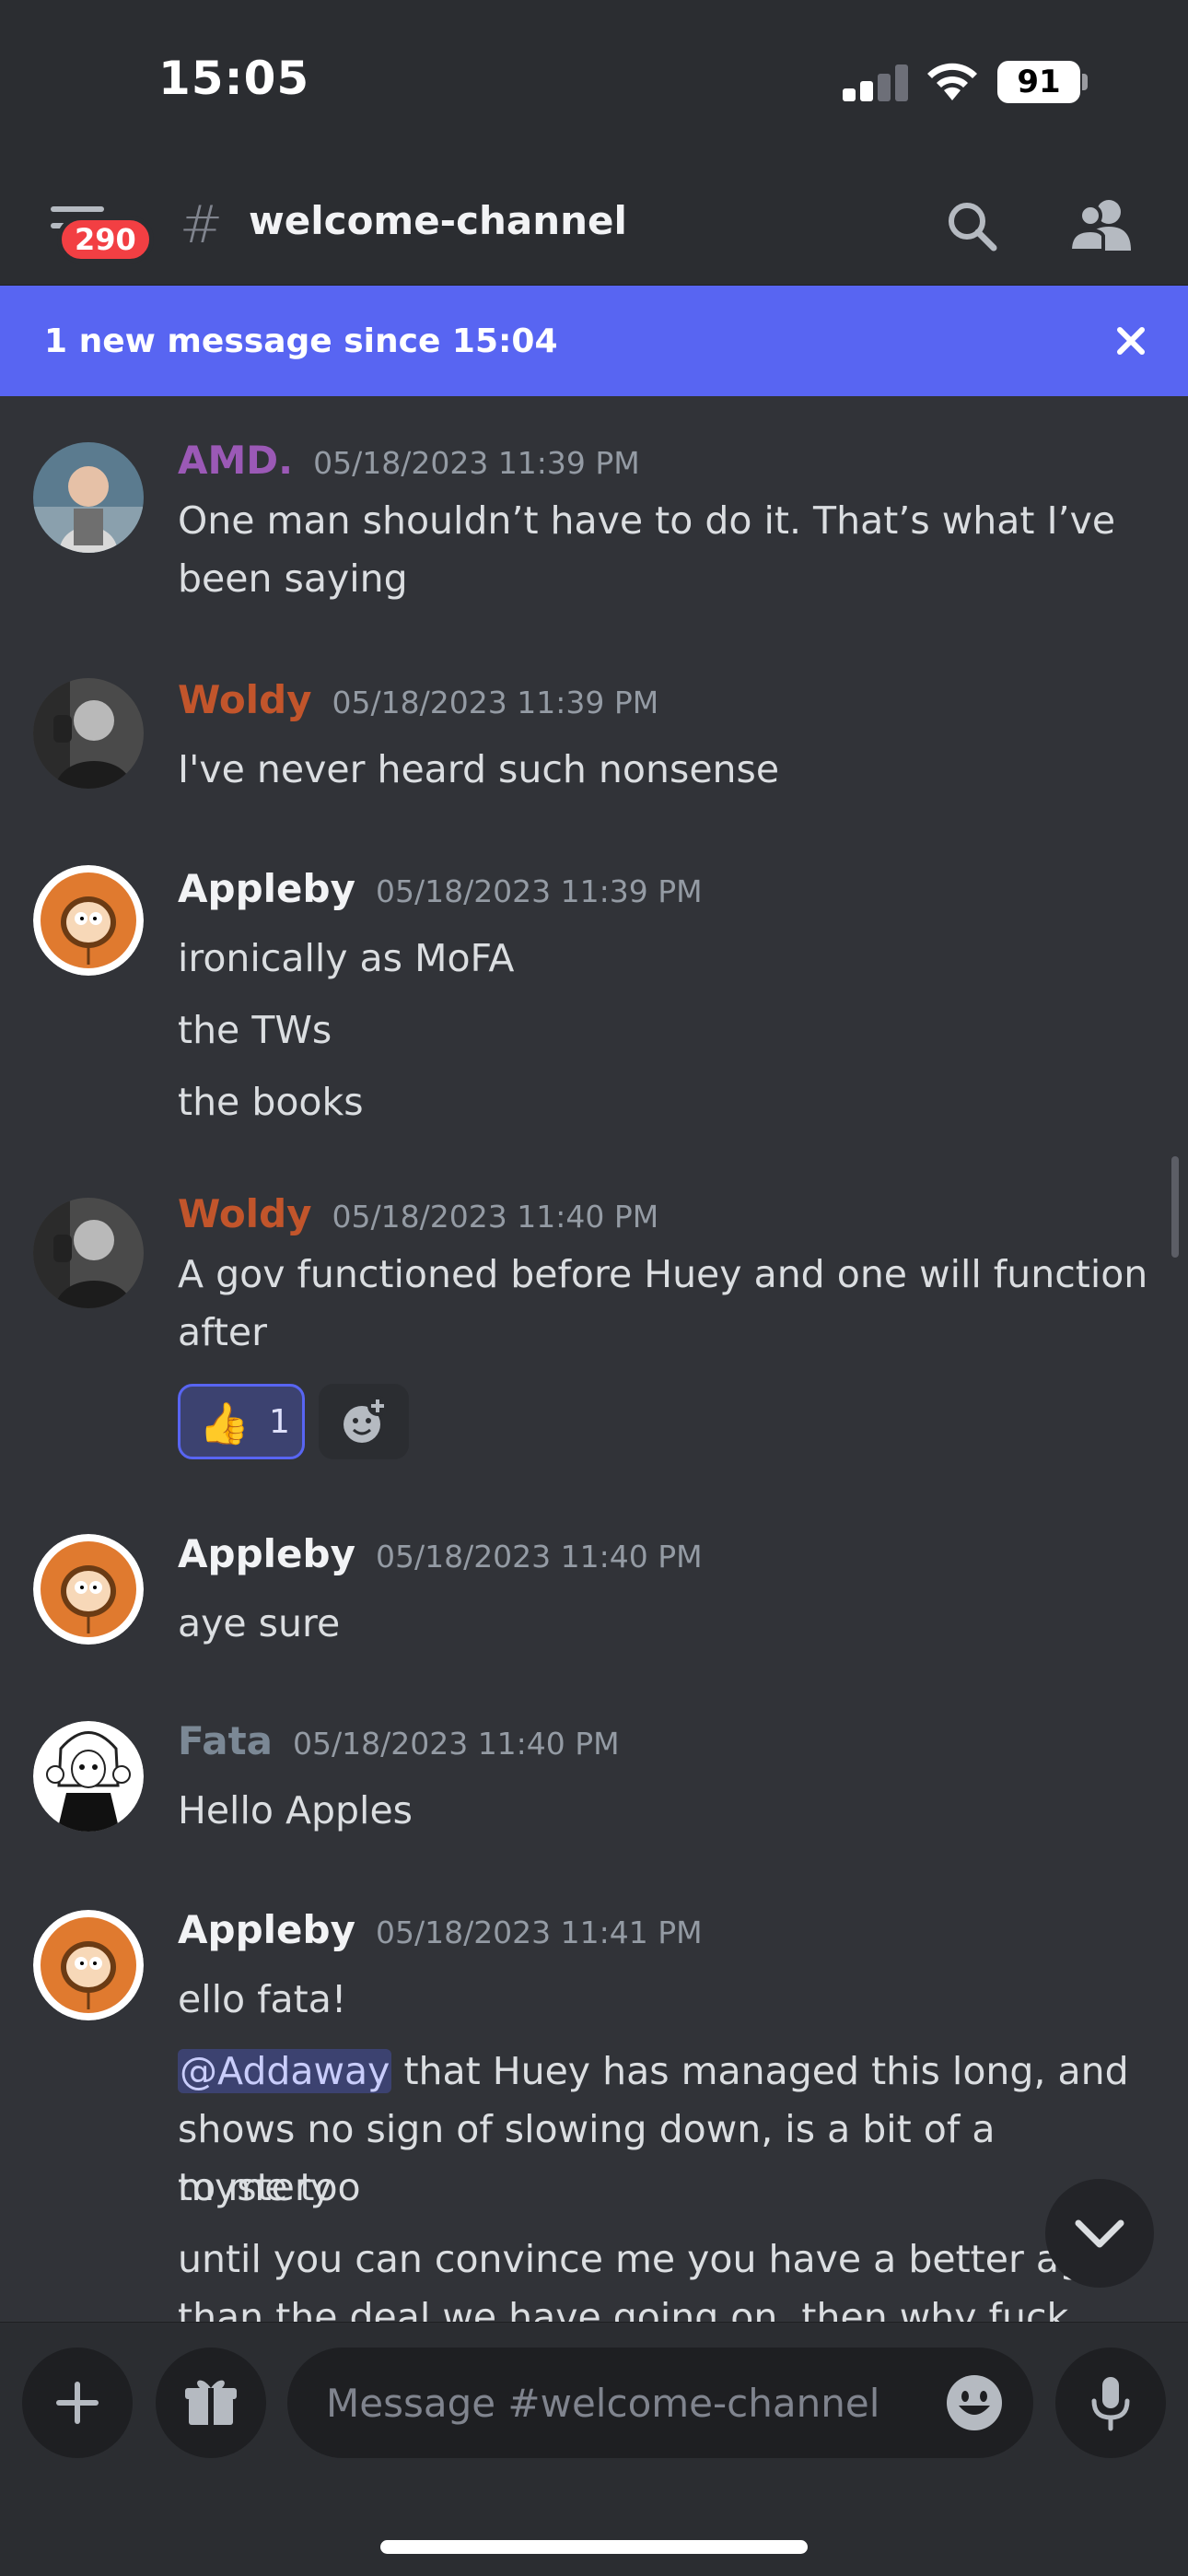  Describe the element at coordinates (1038, 82) in the screenshot. I see `battery-indicator: 91` at that location.